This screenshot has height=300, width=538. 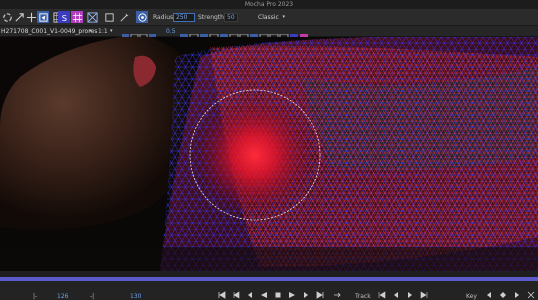 What do you see at coordinates (171, 31) in the screenshot?
I see `opacity-value: 0.5` at bounding box center [171, 31].